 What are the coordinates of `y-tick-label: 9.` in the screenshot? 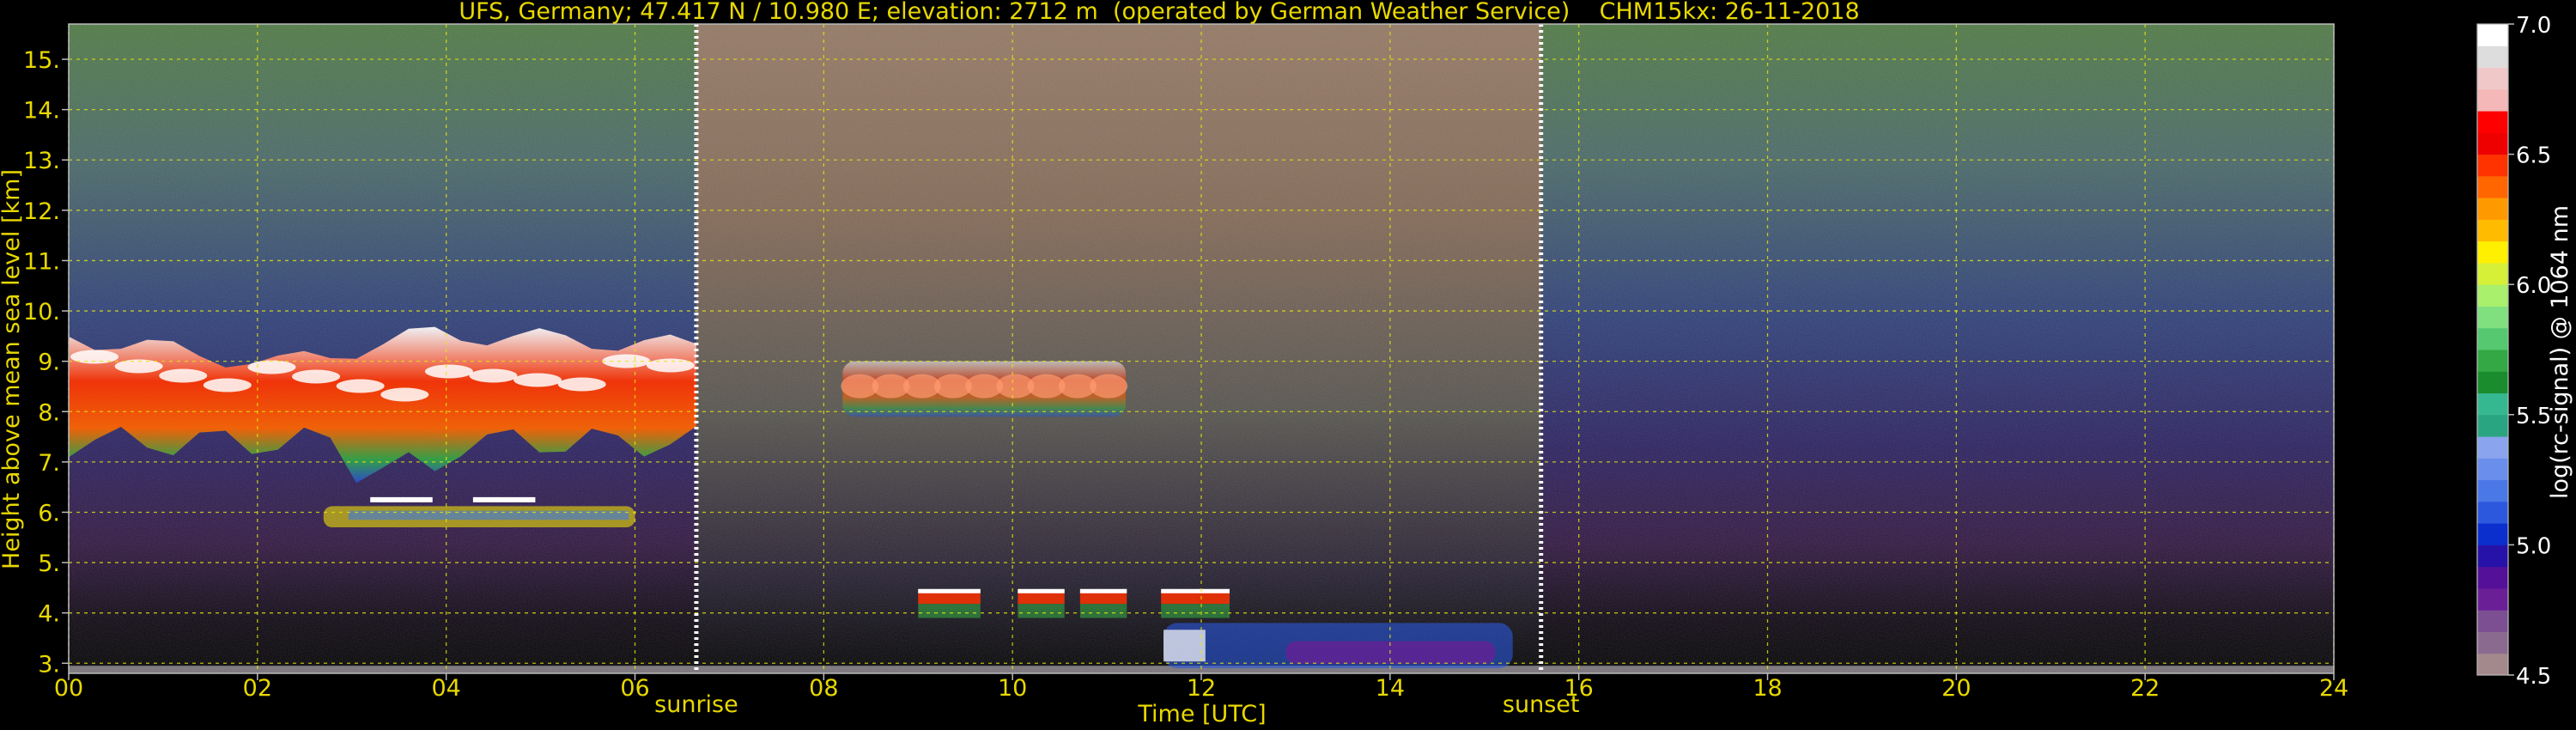 It's located at (49, 363).